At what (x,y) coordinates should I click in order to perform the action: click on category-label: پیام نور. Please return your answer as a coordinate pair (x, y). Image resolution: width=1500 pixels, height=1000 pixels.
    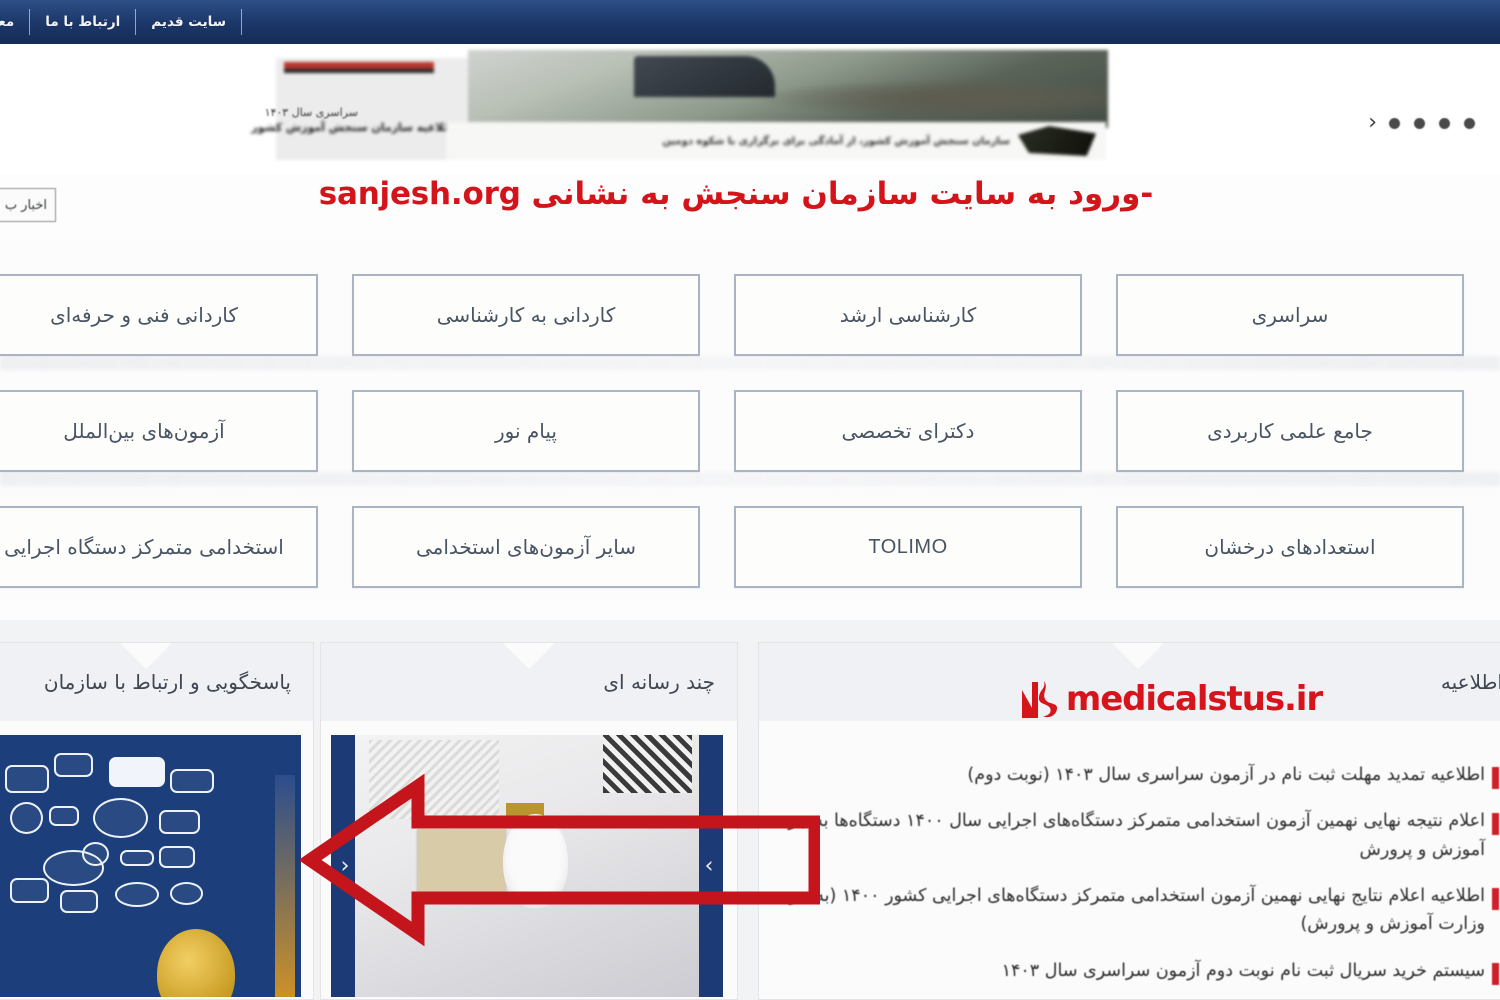
    Looking at the image, I should click on (526, 431).